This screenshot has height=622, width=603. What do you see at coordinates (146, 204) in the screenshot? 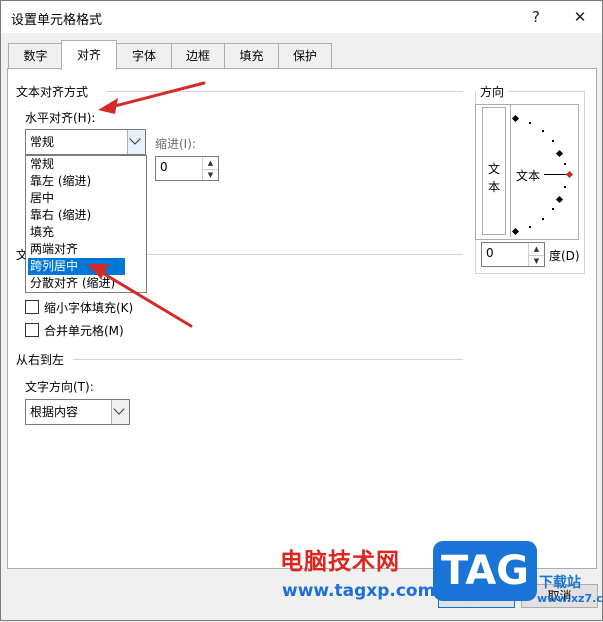
I see `annotation-arrows` at bounding box center [146, 204].